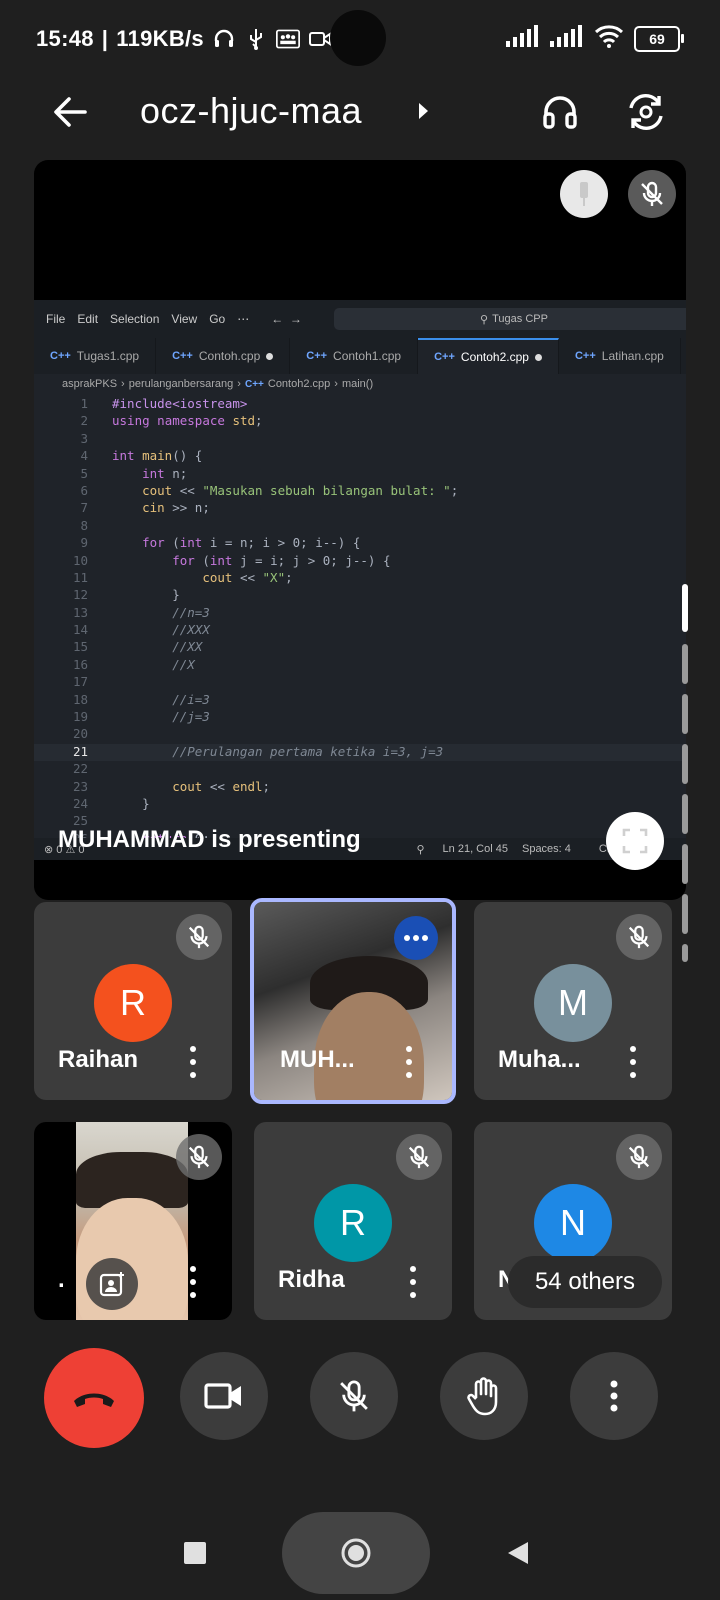 The height and width of the screenshot is (1600, 720). What do you see at coordinates (133, 1221) in the screenshot?
I see `self-view-tile: .` at bounding box center [133, 1221].